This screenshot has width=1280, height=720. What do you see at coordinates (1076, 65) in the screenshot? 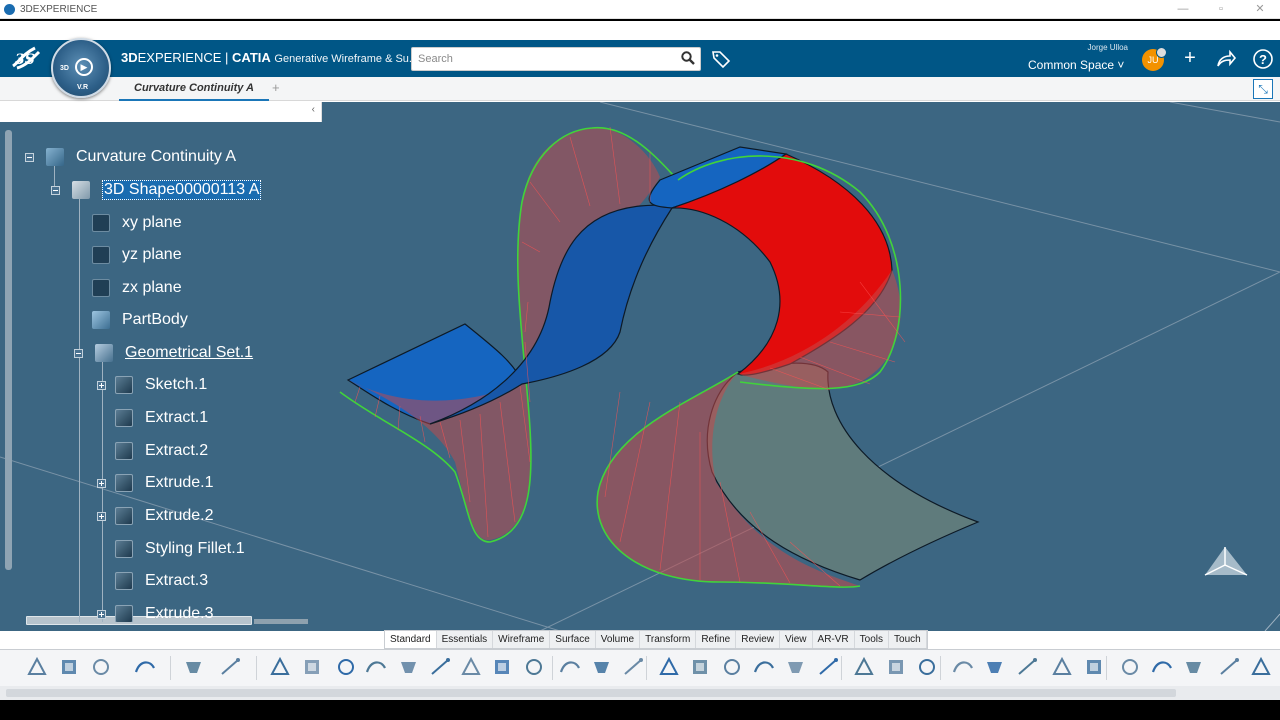
I see `space-selector: Common Space ˅` at bounding box center [1076, 65].